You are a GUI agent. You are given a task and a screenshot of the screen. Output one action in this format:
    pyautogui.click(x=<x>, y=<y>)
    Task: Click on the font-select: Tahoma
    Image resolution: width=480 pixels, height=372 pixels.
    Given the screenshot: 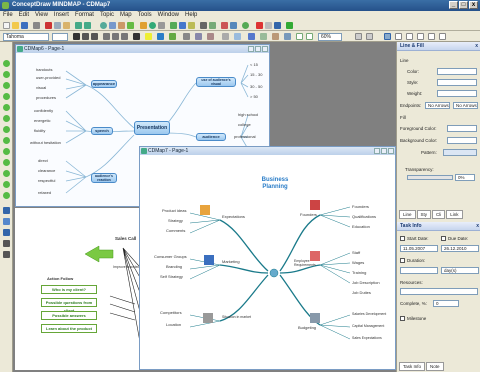 What is the action you would take?
    pyautogui.click(x=26, y=37)
    